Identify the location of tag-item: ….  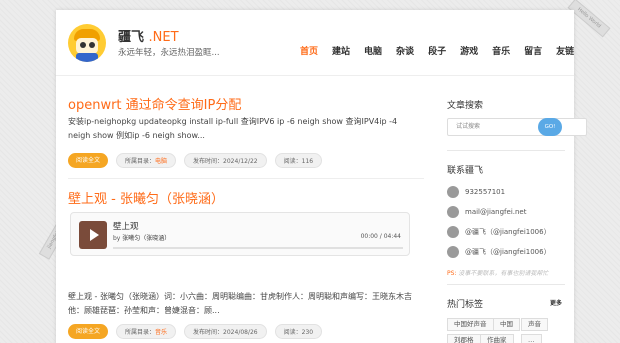
(531, 338).